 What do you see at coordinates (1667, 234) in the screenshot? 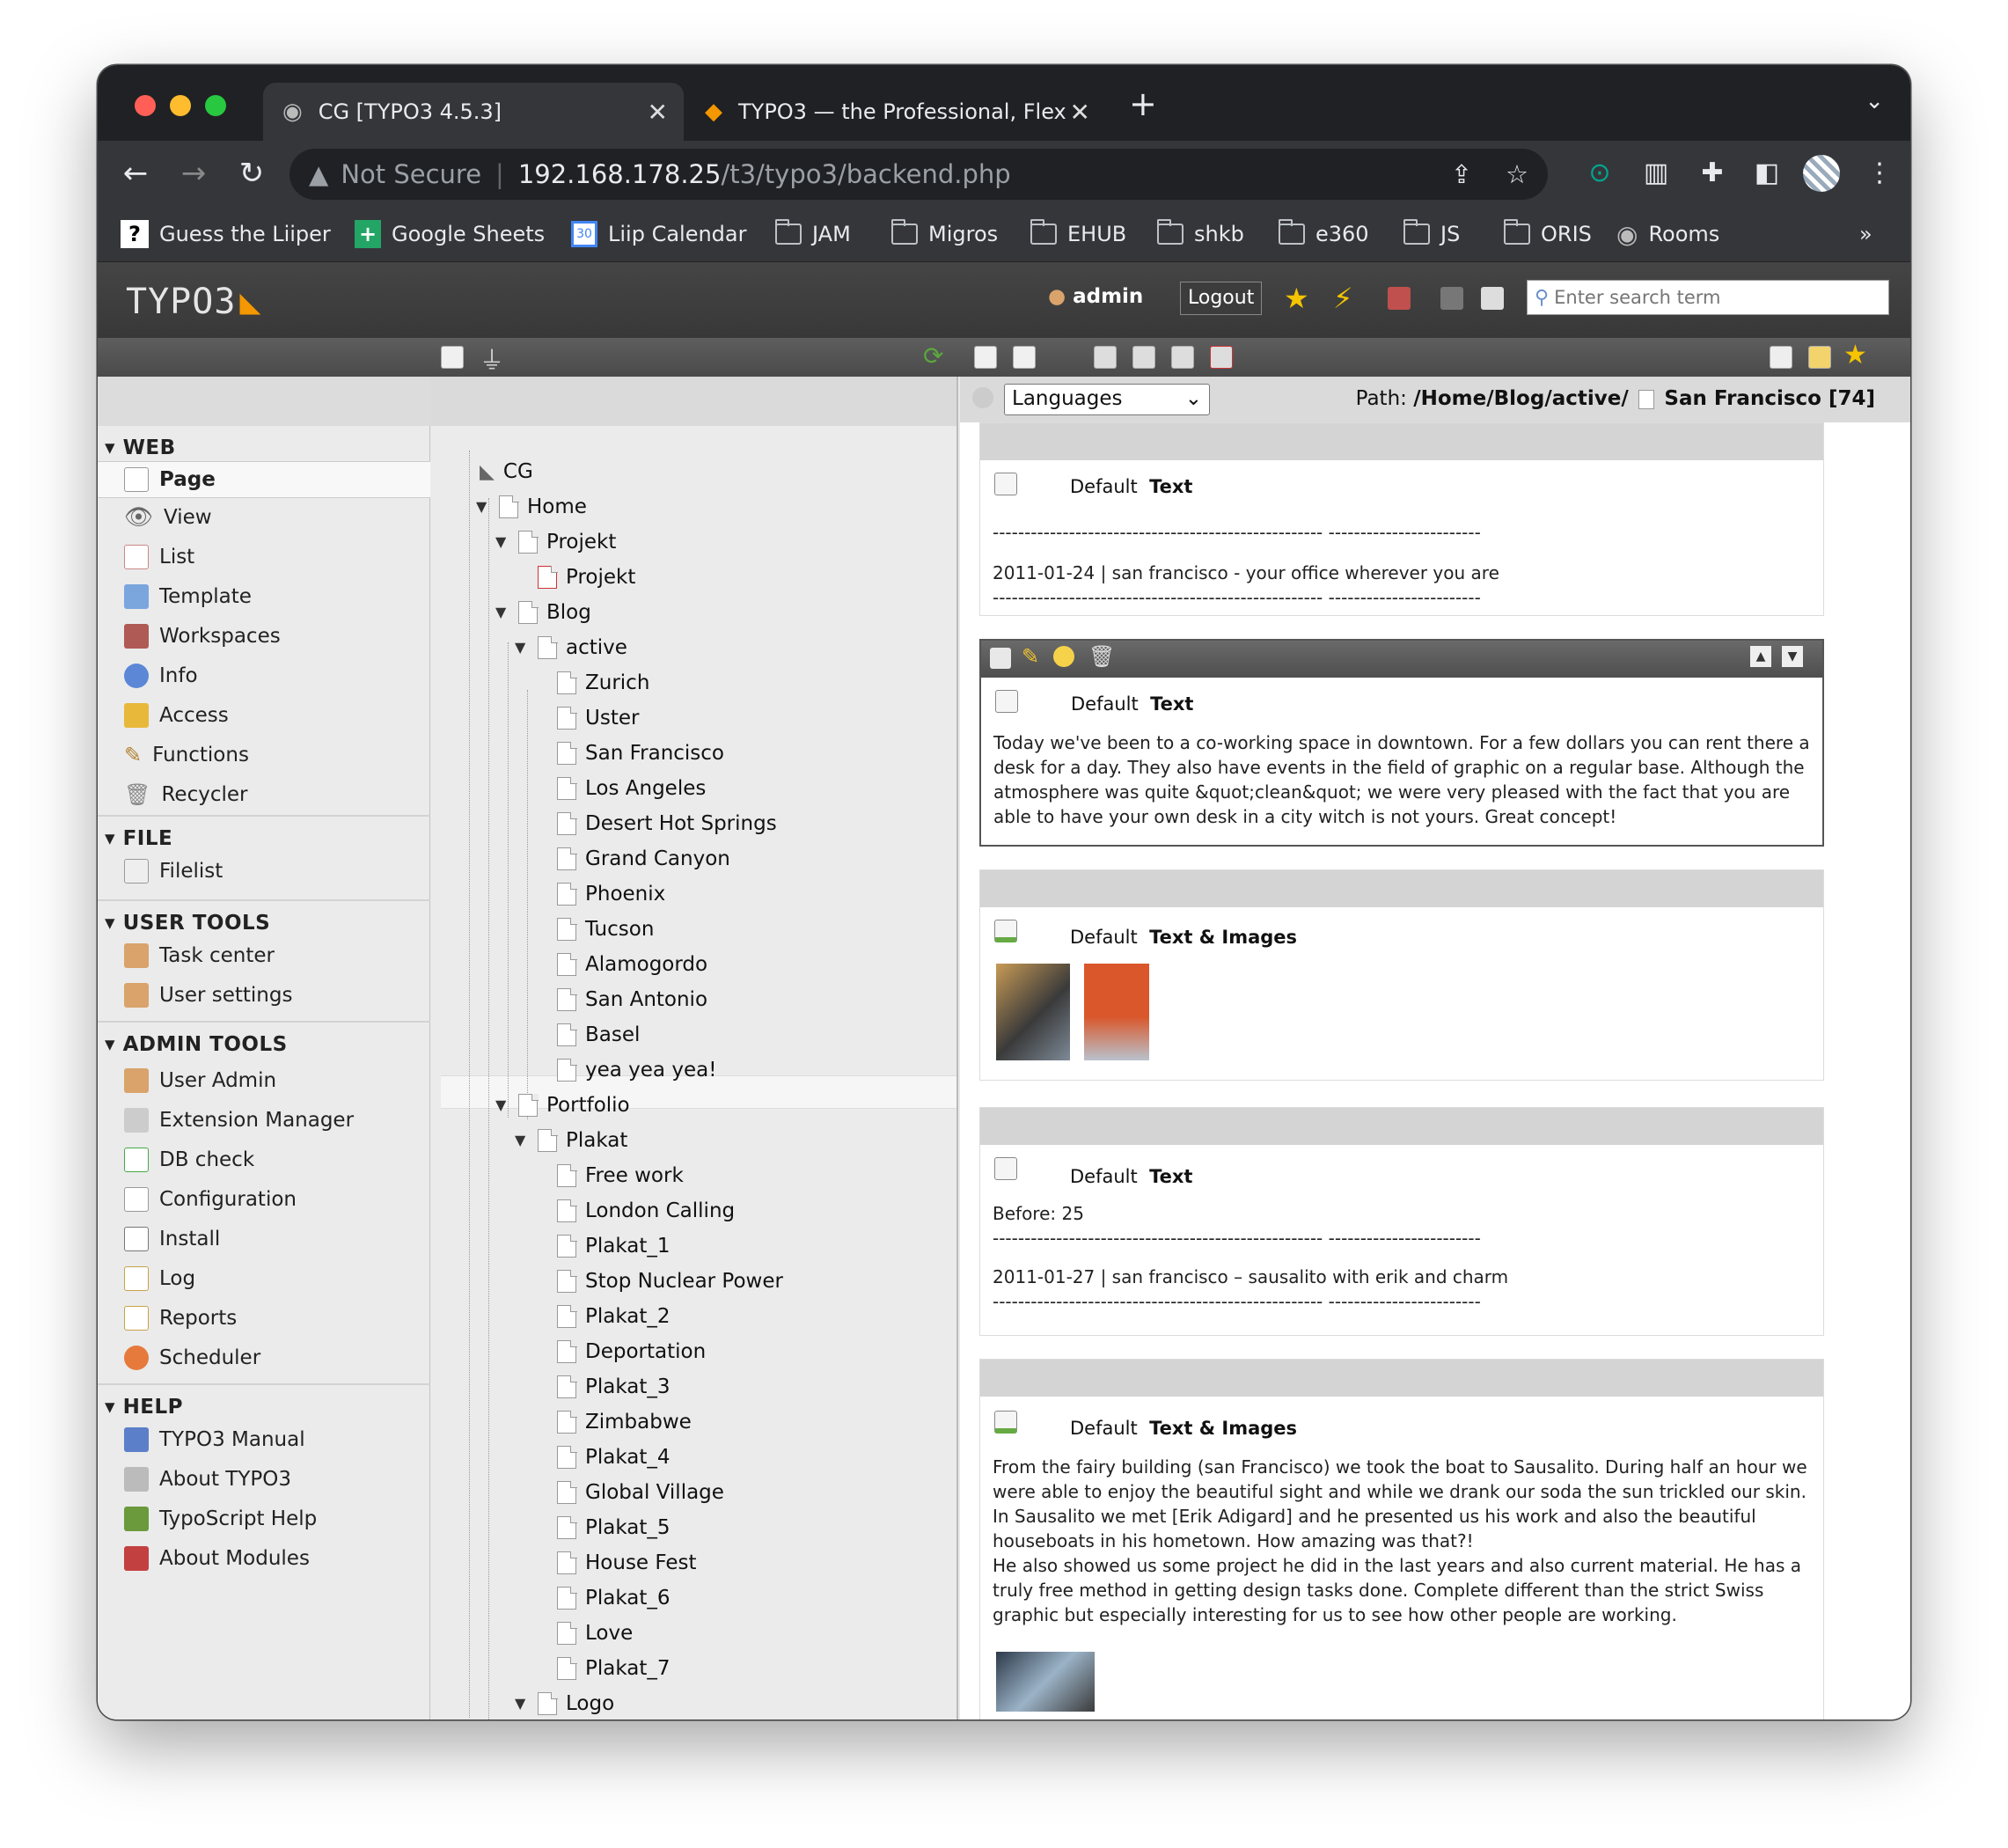
I see `bookmark-rooms: ◉ Rooms` at bounding box center [1667, 234].